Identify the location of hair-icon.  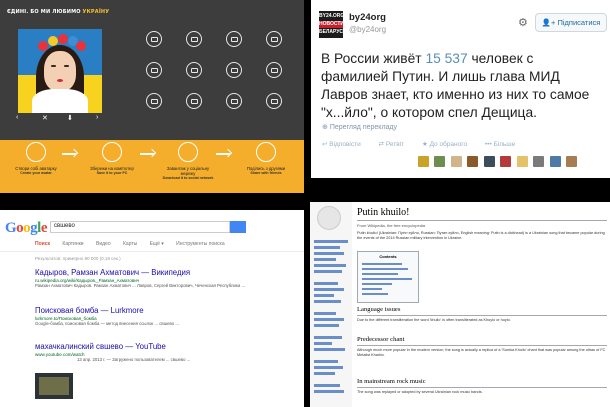
(194, 39).